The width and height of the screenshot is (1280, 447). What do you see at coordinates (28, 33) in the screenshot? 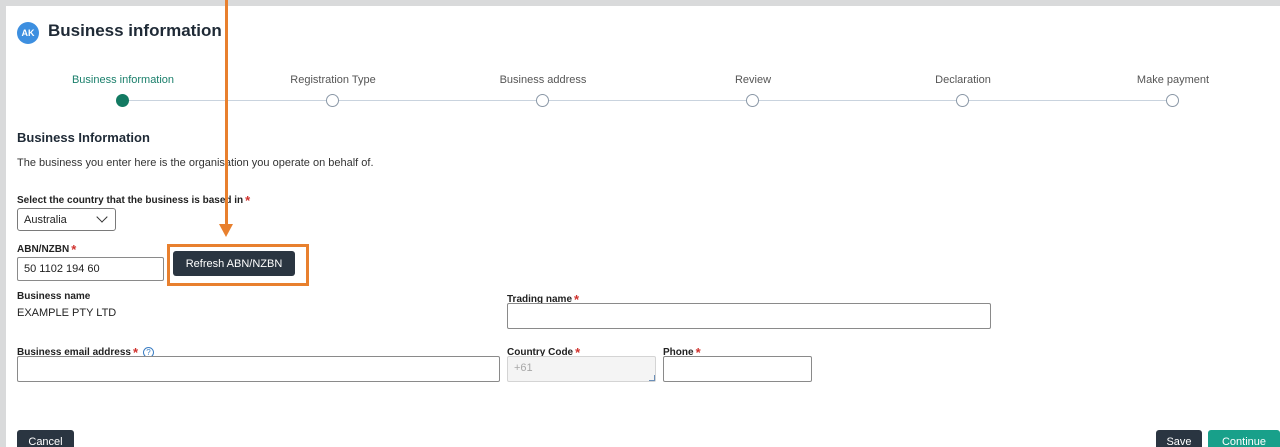
I see `avatar: AK` at bounding box center [28, 33].